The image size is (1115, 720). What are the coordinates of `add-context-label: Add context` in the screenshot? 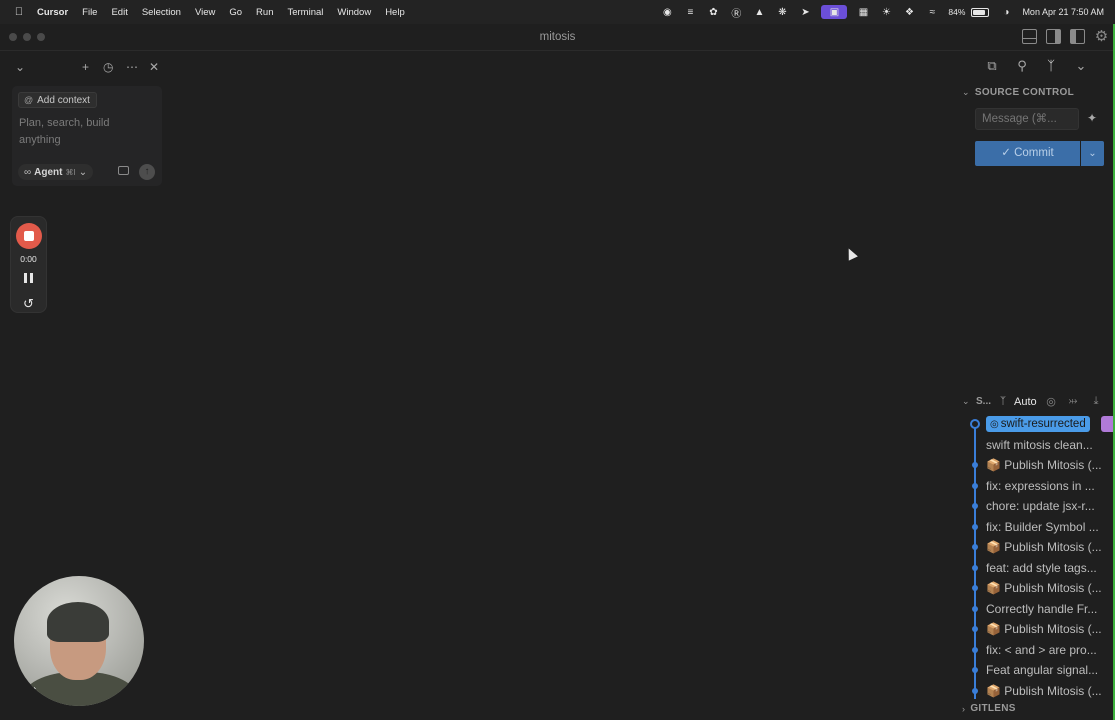 It's located at (63, 100).